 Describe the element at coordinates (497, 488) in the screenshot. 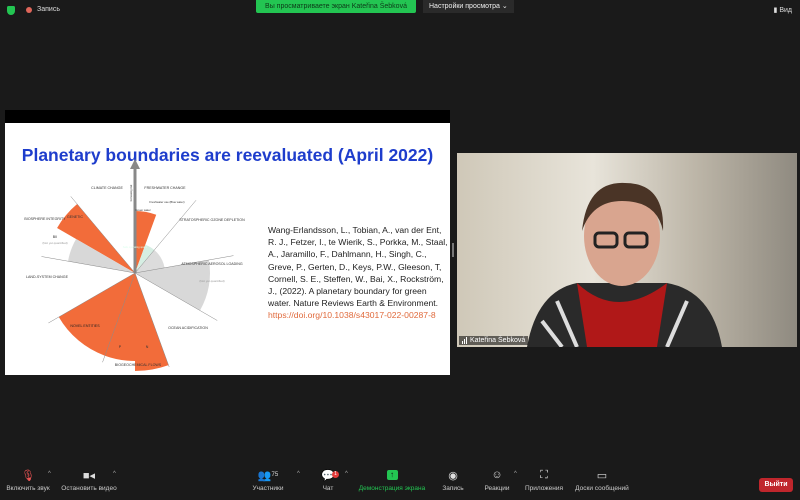

I see `reactions-label: Реакции` at that location.